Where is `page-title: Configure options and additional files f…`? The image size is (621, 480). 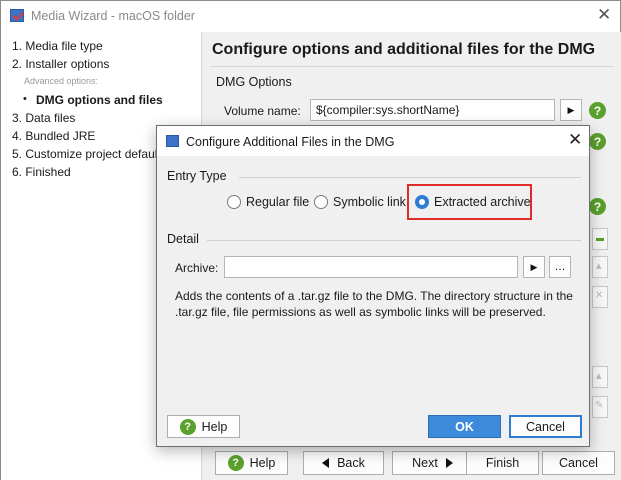
page-title: Configure options and additional files f… is located at coordinates (404, 49).